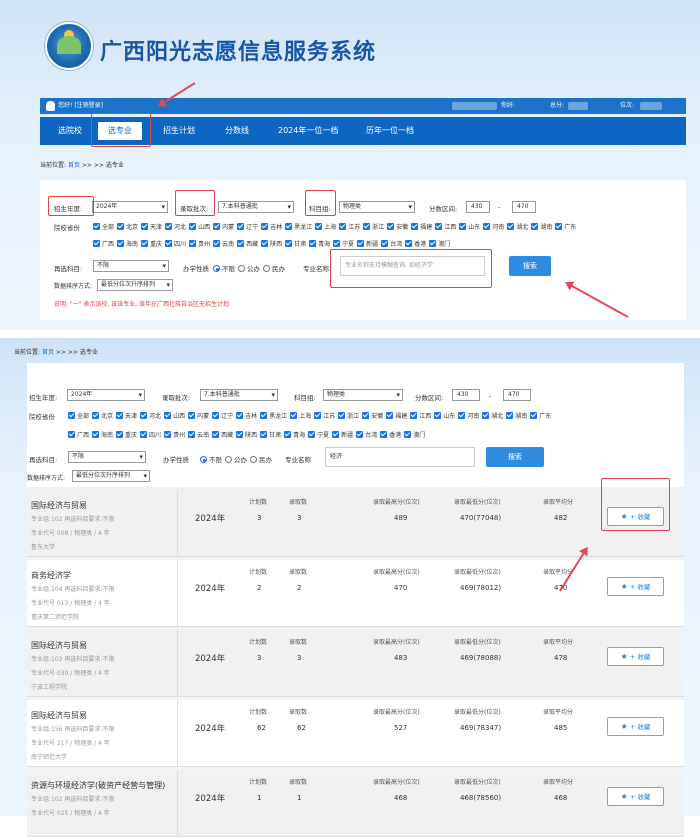 The image size is (700, 837). Describe the element at coordinates (266, 268) in the screenshot. I see `radio-private` at that location.